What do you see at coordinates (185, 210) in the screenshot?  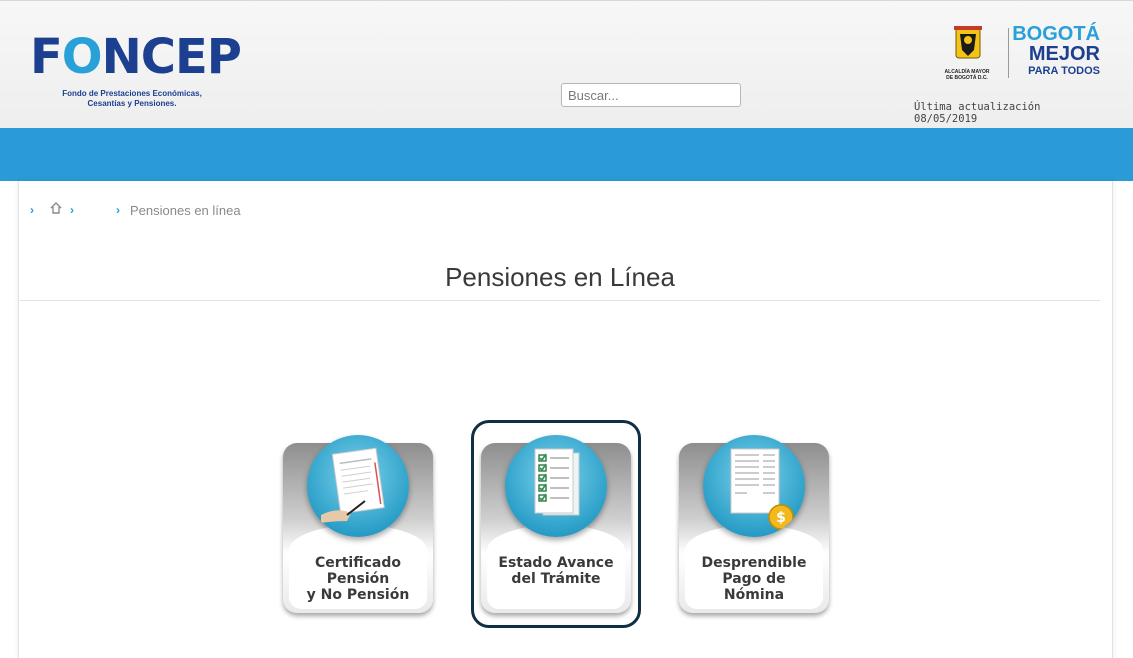 I see `breadcrumb-current: Pensiones en línea` at bounding box center [185, 210].